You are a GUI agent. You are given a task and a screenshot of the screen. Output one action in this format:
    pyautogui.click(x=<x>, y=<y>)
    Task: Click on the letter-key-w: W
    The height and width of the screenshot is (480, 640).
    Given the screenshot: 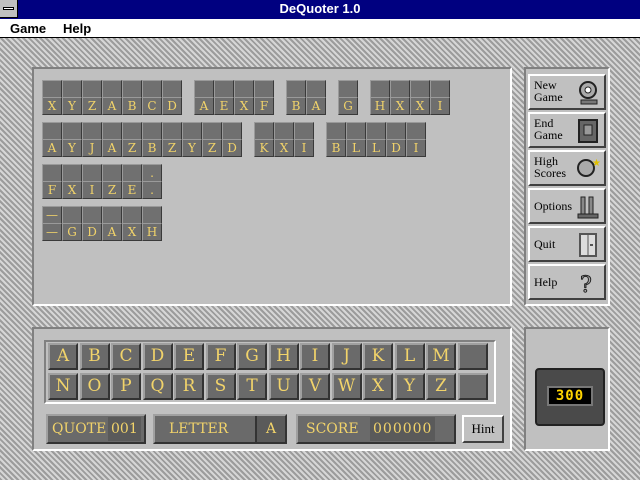 What is the action you would take?
    pyautogui.click(x=346, y=386)
    